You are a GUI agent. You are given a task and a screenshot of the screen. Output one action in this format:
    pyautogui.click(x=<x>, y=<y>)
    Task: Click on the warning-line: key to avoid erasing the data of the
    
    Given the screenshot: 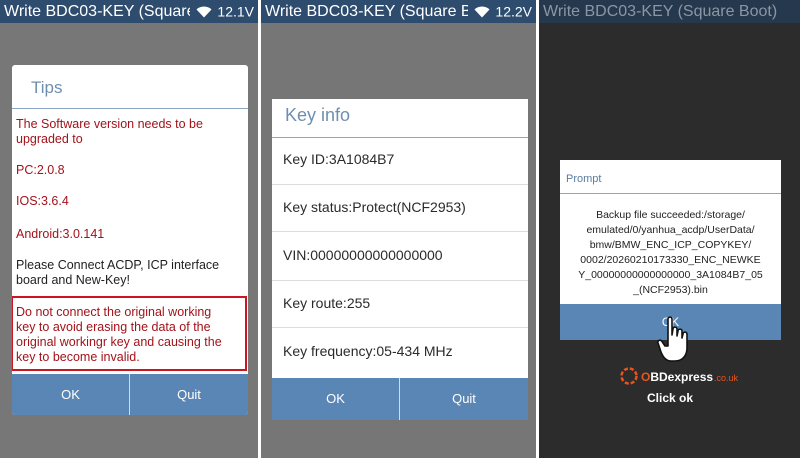 What is the action you would take?
    pyautogui.click(x=113, y=327)
    